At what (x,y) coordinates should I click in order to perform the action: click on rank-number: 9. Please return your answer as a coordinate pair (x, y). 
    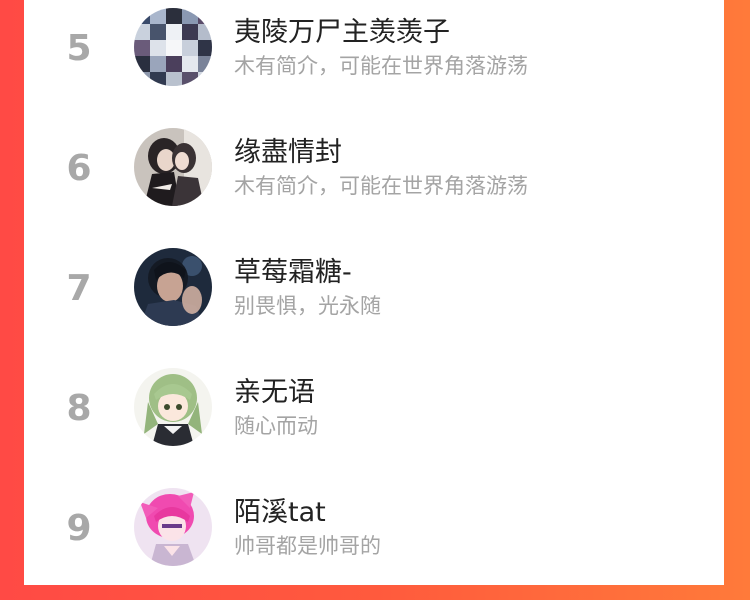
    Looking at the image, I should click on (79, 528).